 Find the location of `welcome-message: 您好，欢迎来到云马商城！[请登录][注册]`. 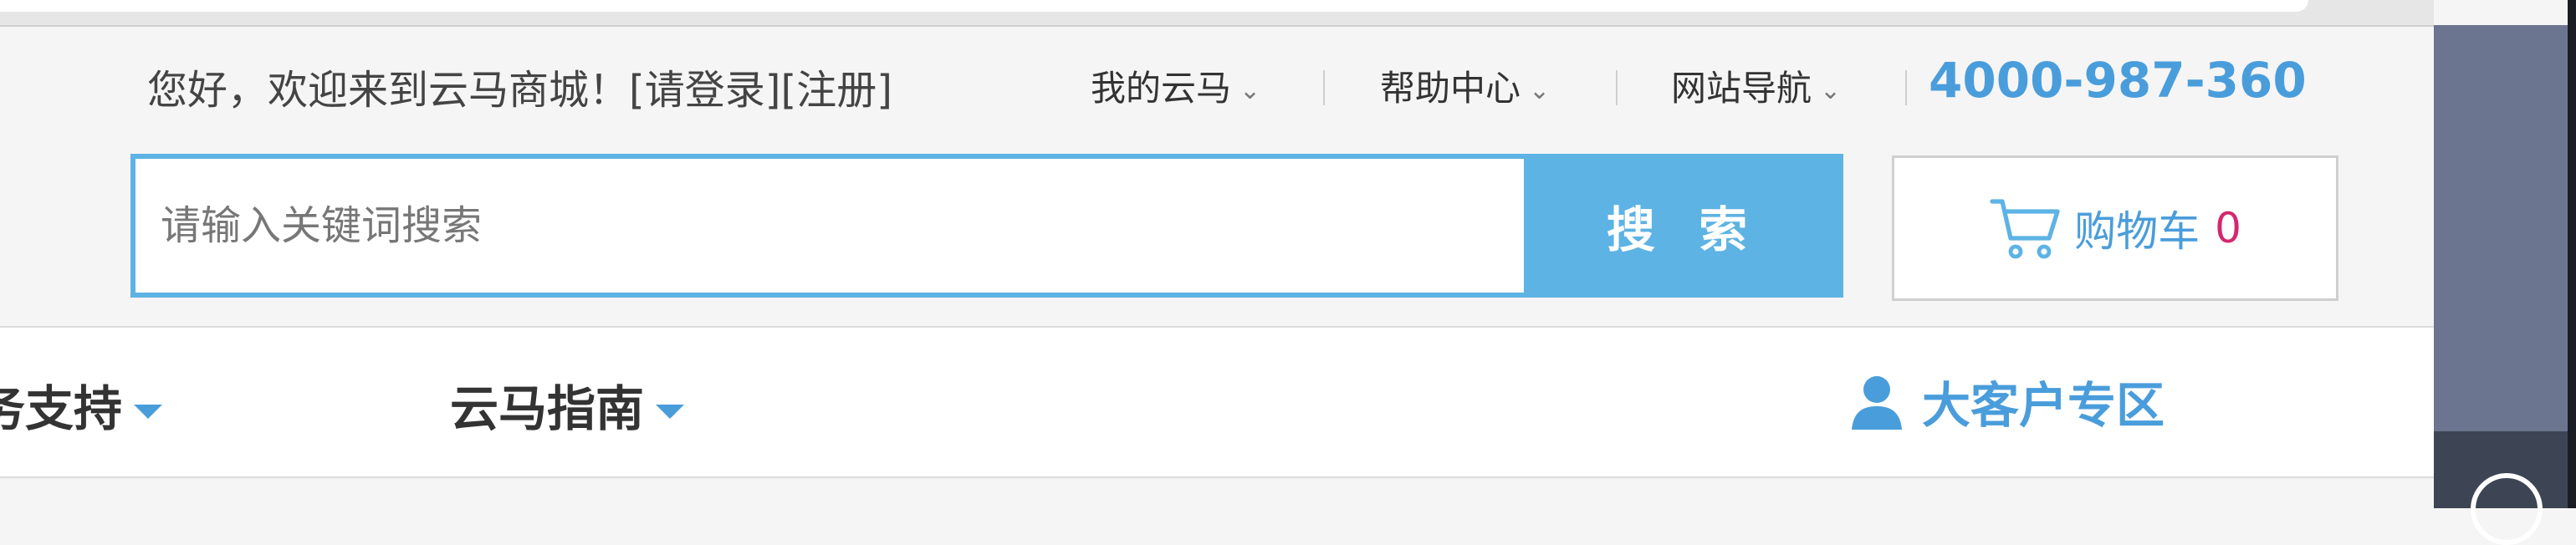

welcome-message: 您好，欢迎来到云马商城！[请登录][注册] is located at coordinates (519, 86).